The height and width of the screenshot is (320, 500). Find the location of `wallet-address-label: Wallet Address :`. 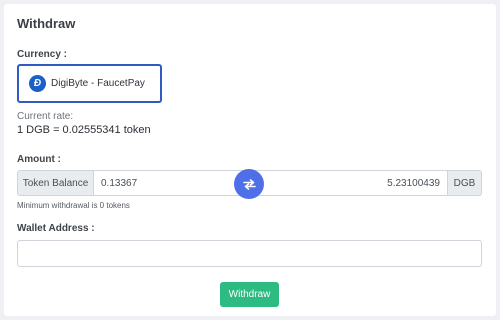

wallet-address-label: Wallet Address : is located at coordinates (56, 228).